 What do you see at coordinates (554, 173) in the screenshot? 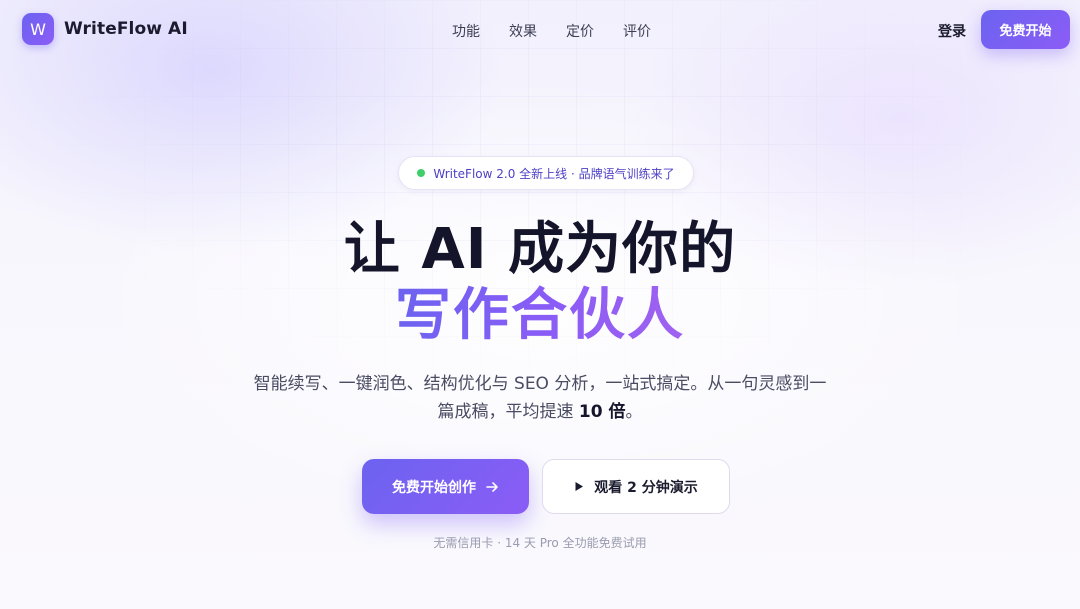
I see `badge-text: WriteFlow 2.0 全新上线 · 品牌语气训练来了` at bounding box center [554, 173].